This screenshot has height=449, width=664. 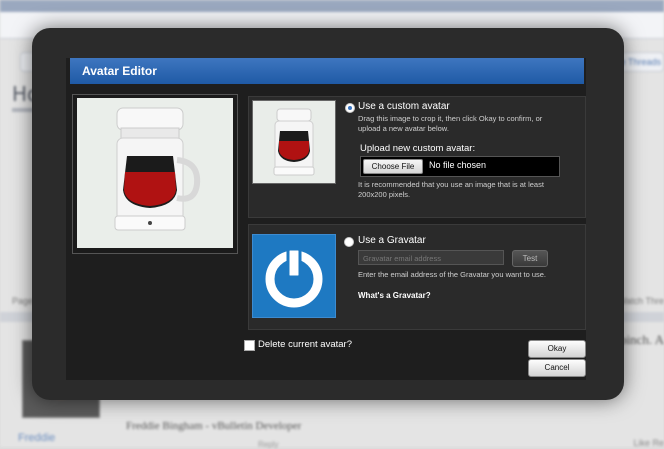 I want to click on choose-file-button: Choose File, so click(x=393, y=166).